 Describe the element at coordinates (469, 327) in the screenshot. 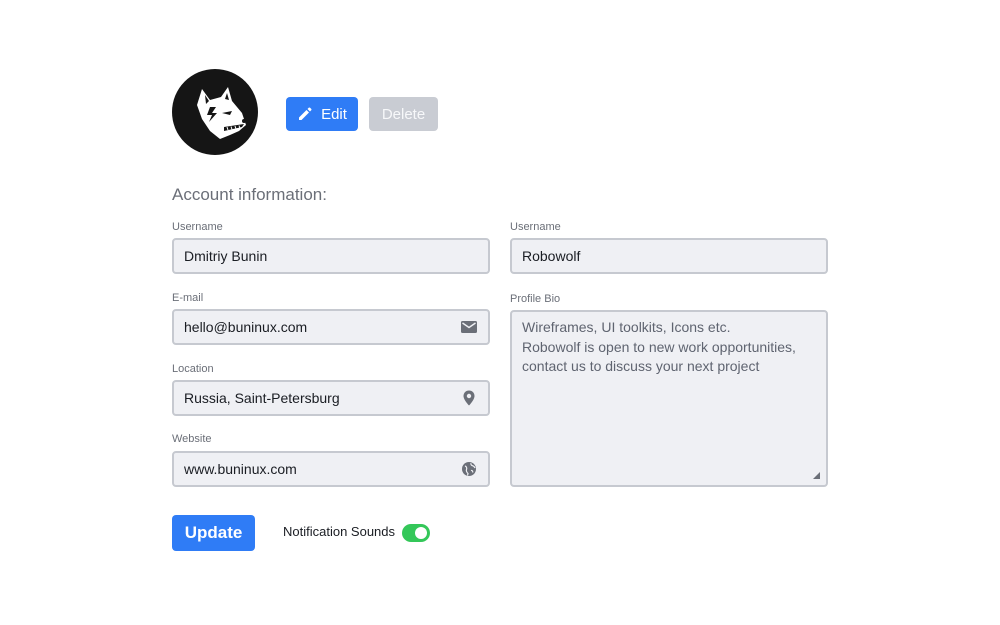

I see `mail-icon` at that location.